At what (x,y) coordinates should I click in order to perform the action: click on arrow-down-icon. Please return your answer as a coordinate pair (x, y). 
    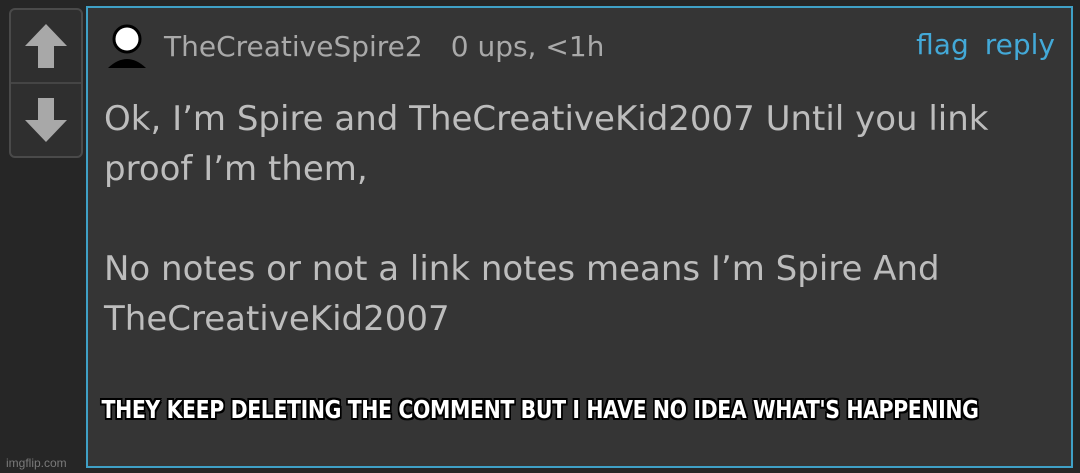
    Looking at the image, I should click on (46, 120).